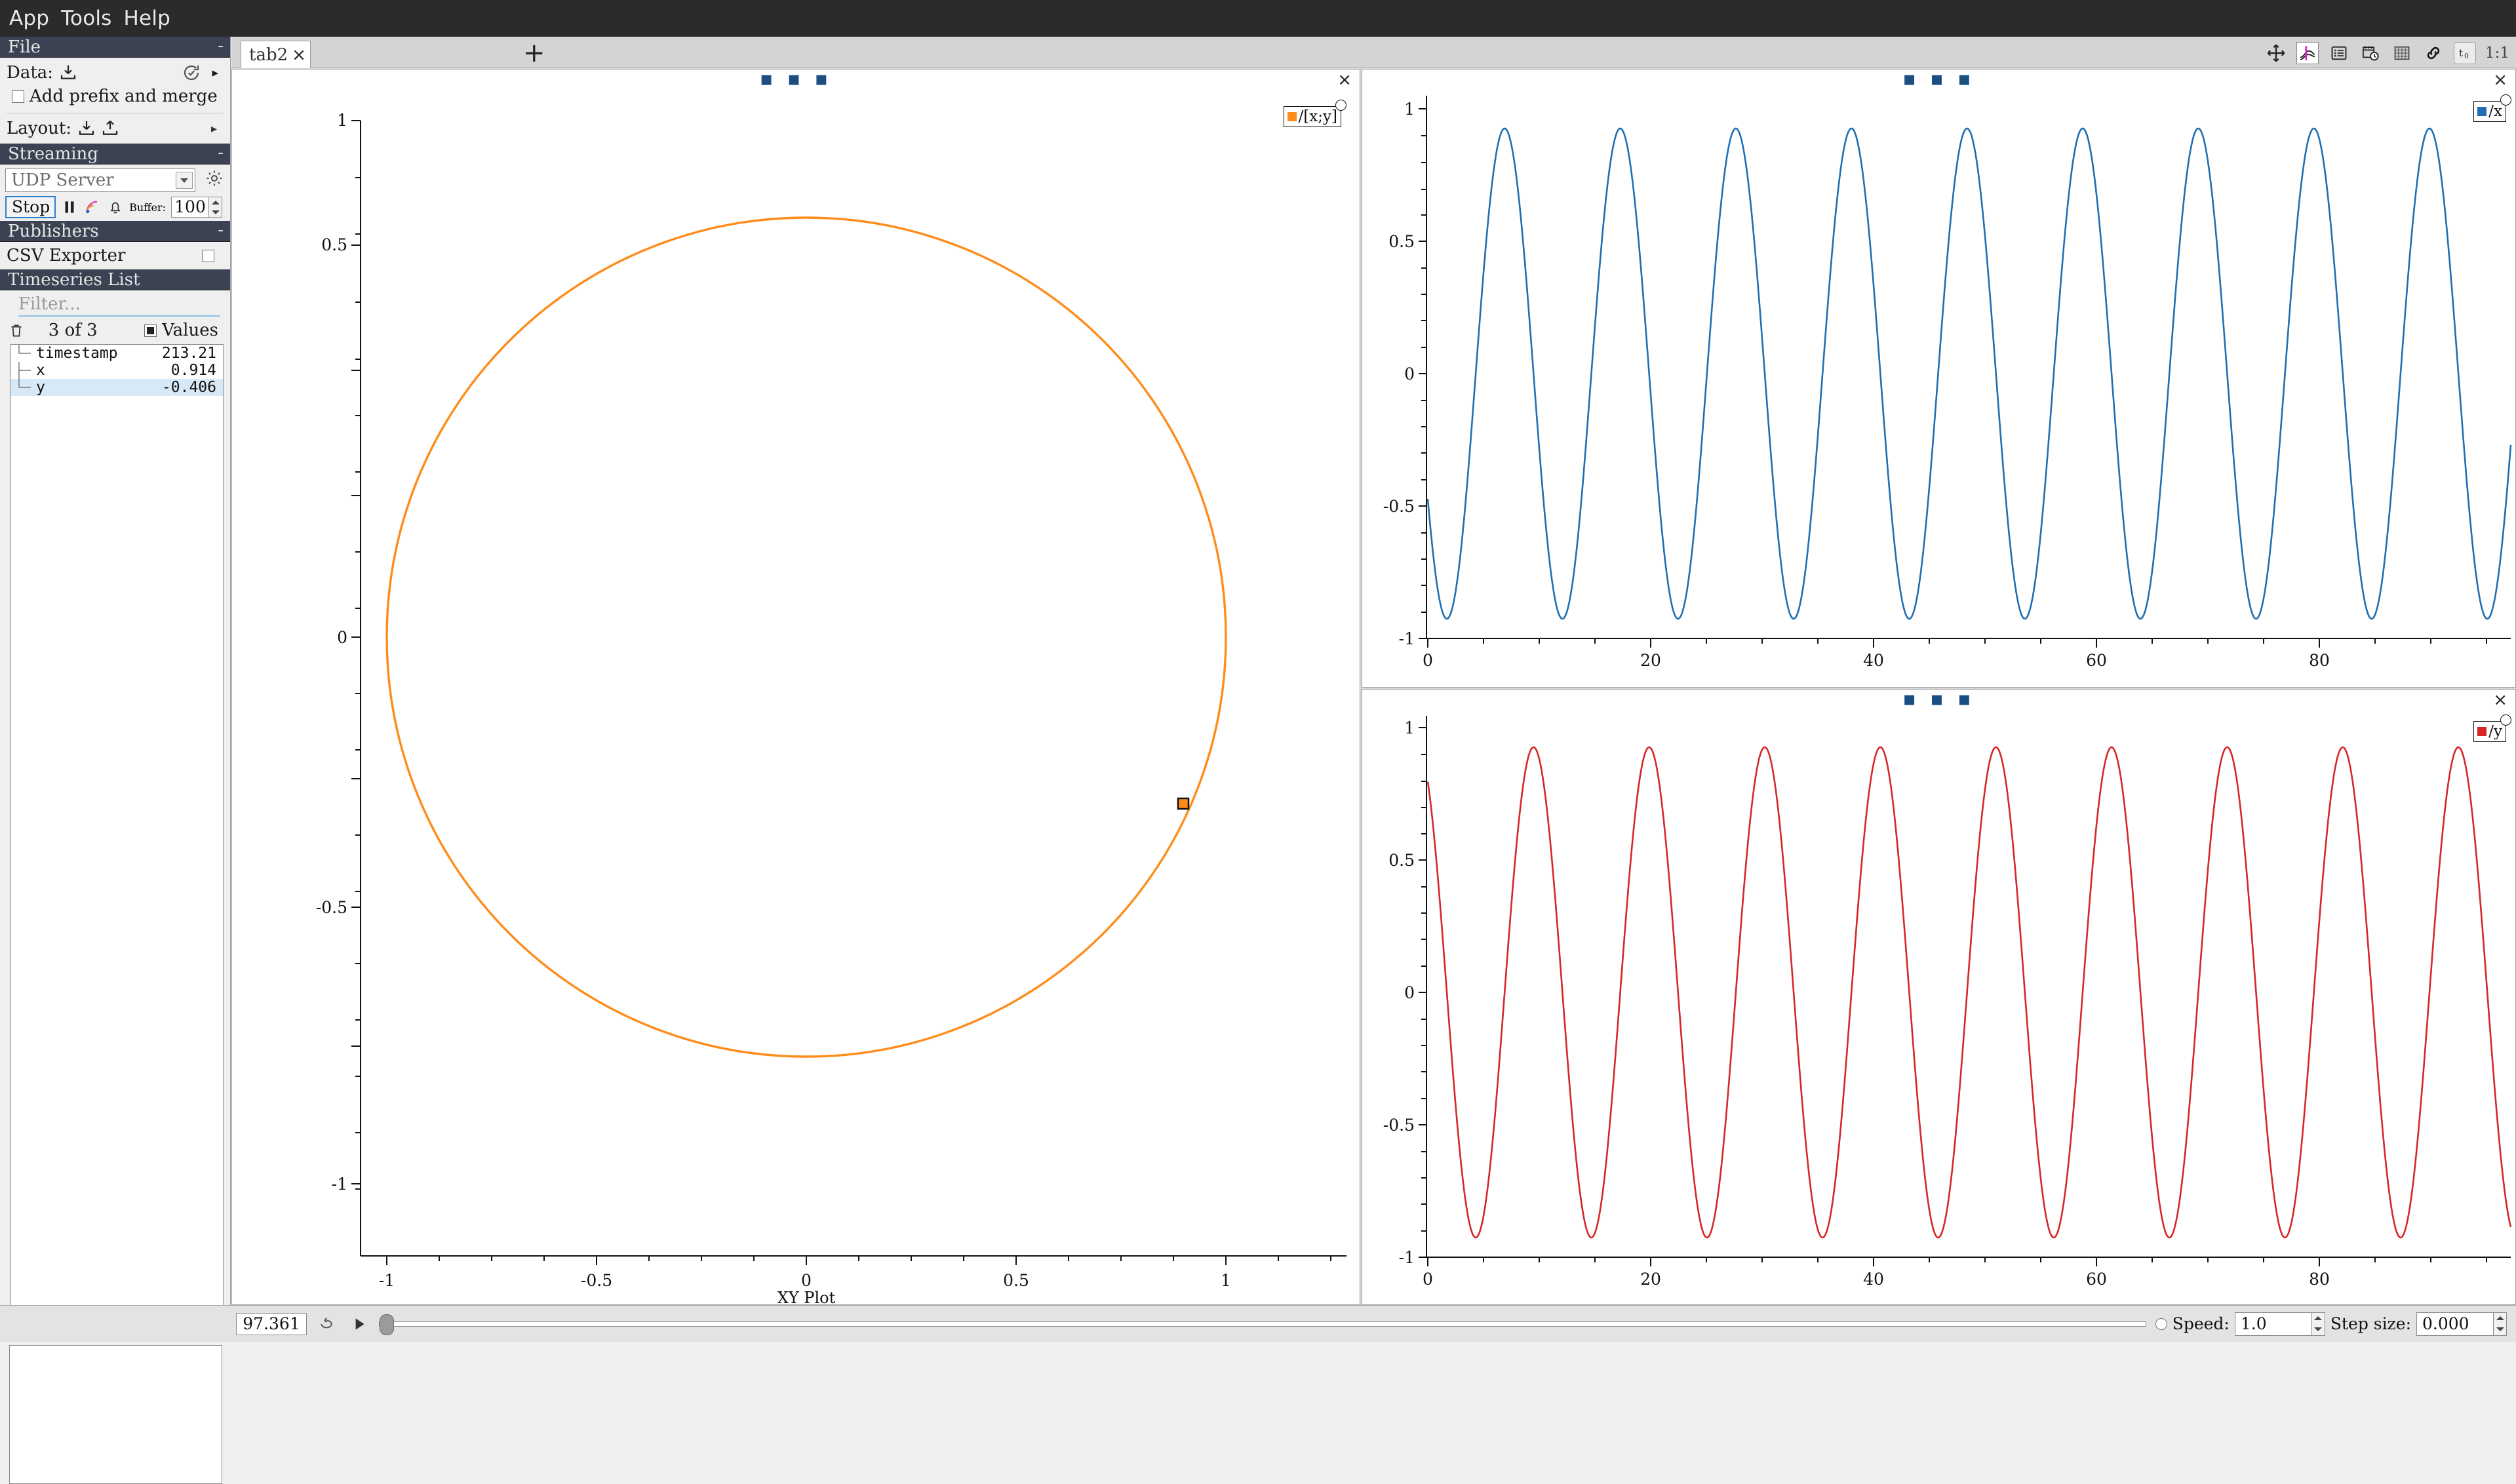  What do you see at coordinates (2497, 53) in the screenshot?
I see `aspect-ratio-label: 1:1` at bounding box center [2497, 53].